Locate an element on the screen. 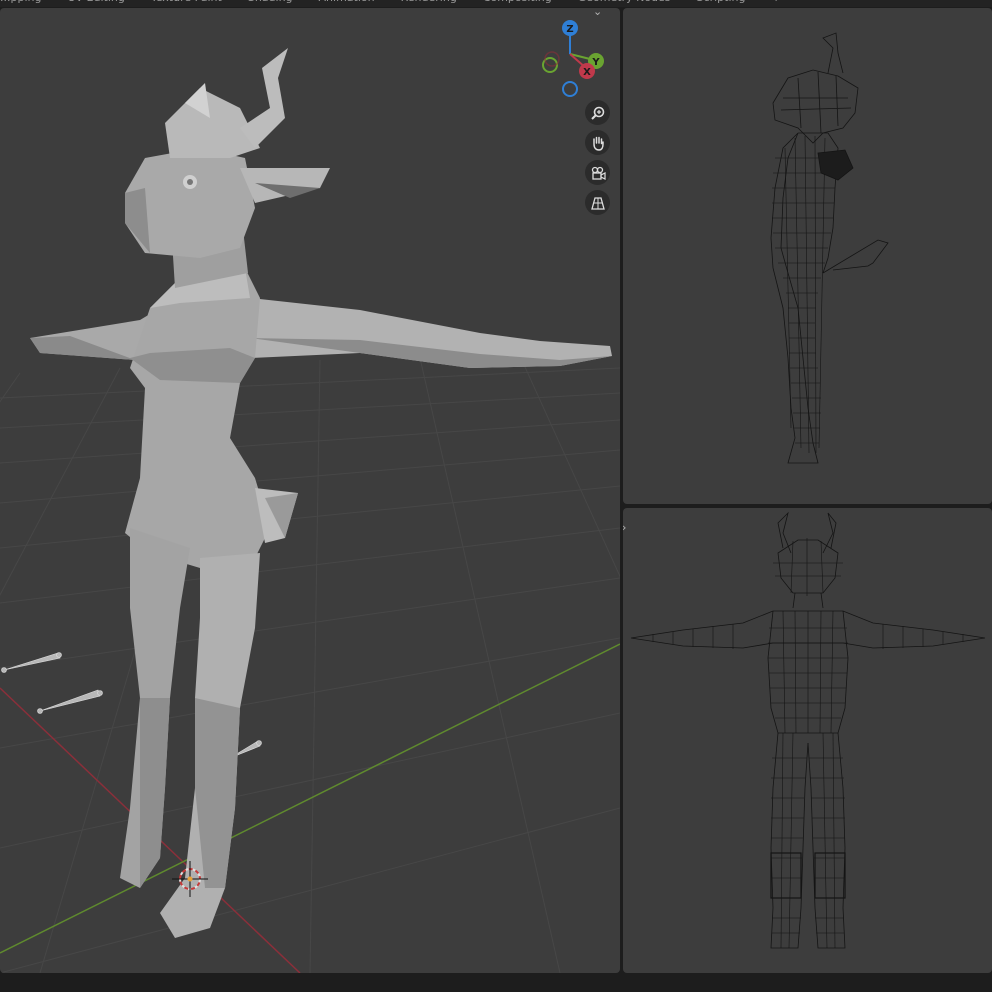 This screenshot has height=992, width=992. workspace-tab: + is located at coordinates (788, 2).